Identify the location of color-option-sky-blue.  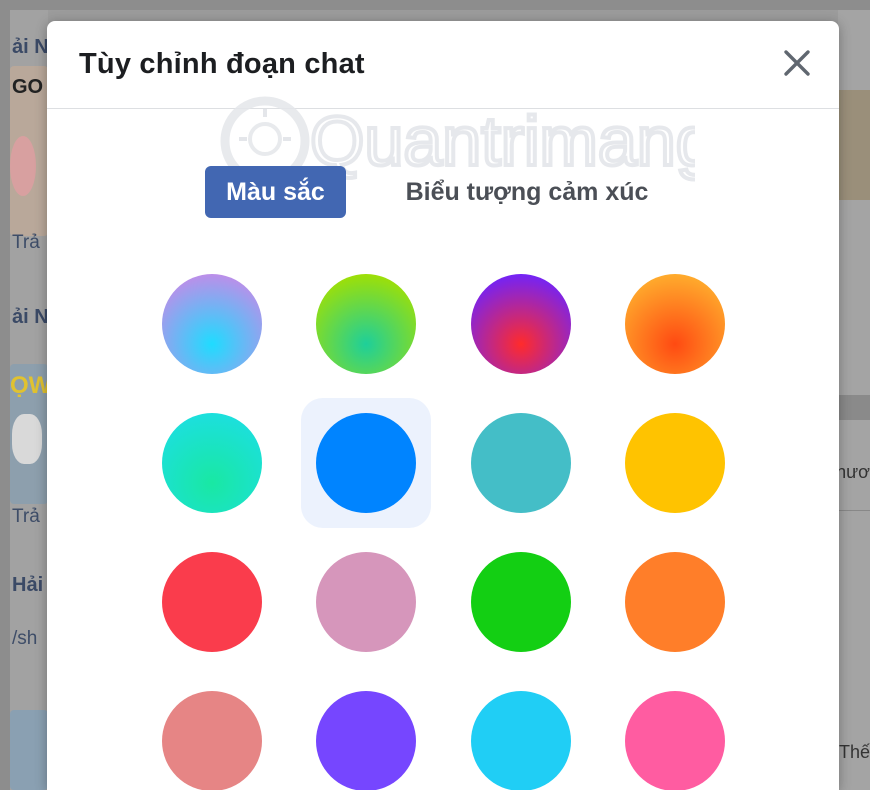
(521, 733).